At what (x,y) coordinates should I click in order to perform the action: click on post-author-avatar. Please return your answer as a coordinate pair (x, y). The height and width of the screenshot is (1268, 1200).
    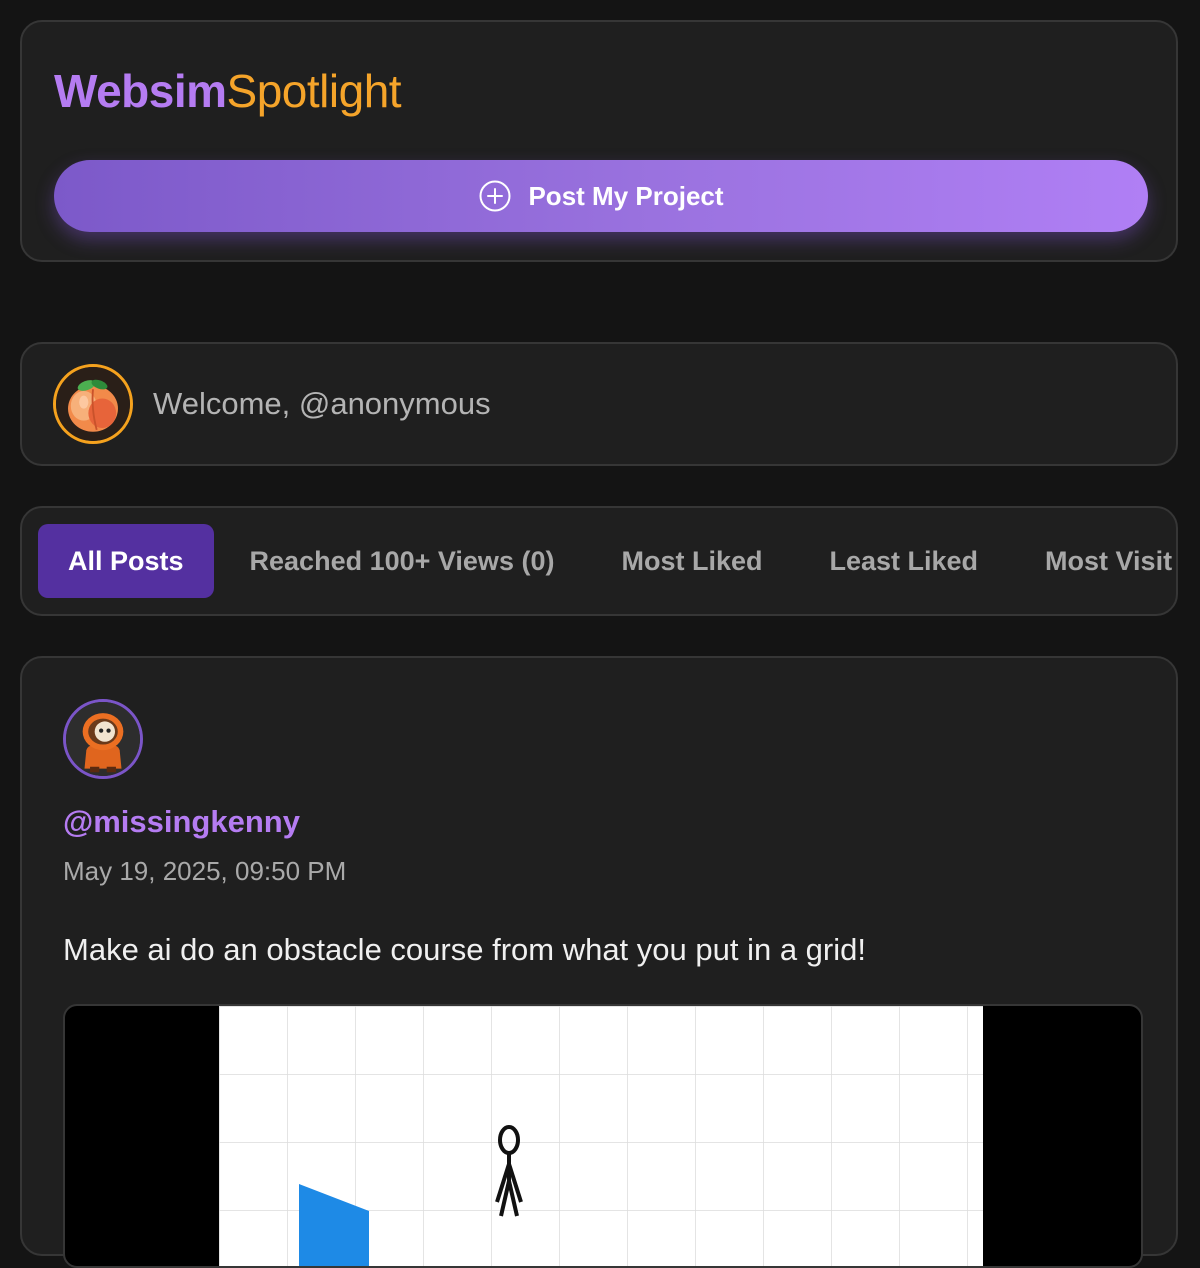
    Looking at the image, I should click on (103, 739).